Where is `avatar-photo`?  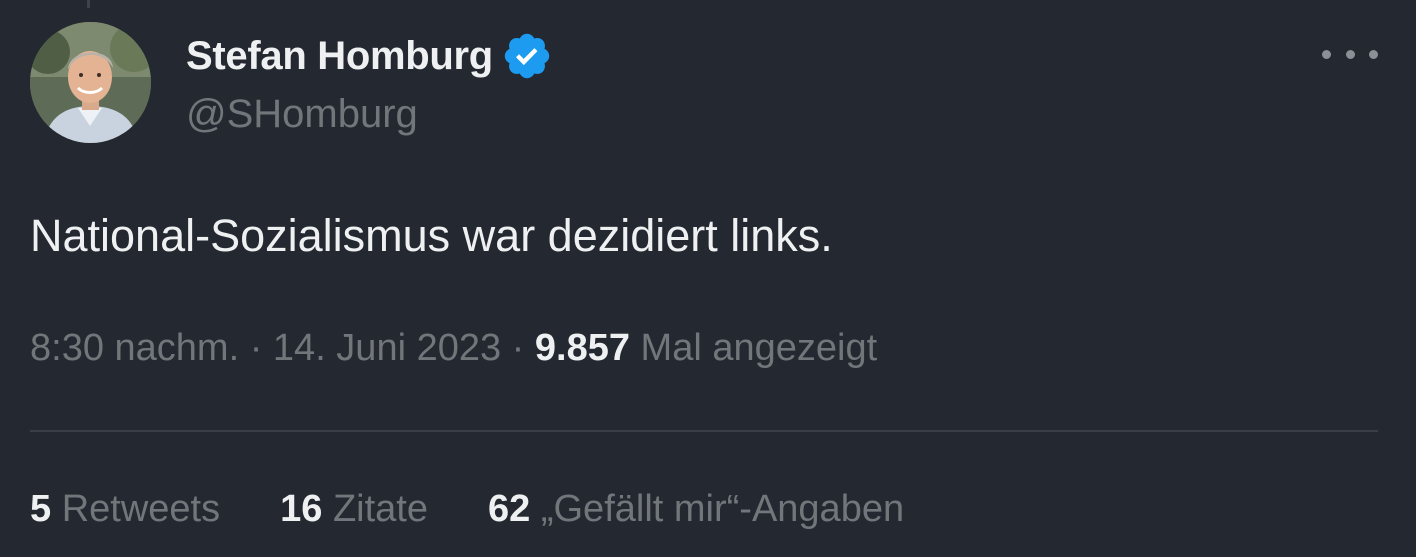
avatar-photo is located at coordinates (90, 82).